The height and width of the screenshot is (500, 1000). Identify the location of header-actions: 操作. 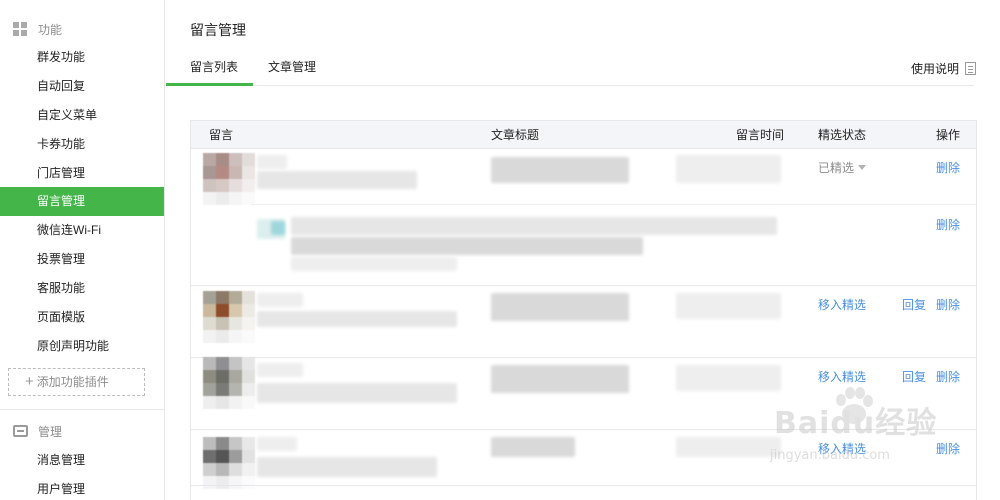
(948, 135).